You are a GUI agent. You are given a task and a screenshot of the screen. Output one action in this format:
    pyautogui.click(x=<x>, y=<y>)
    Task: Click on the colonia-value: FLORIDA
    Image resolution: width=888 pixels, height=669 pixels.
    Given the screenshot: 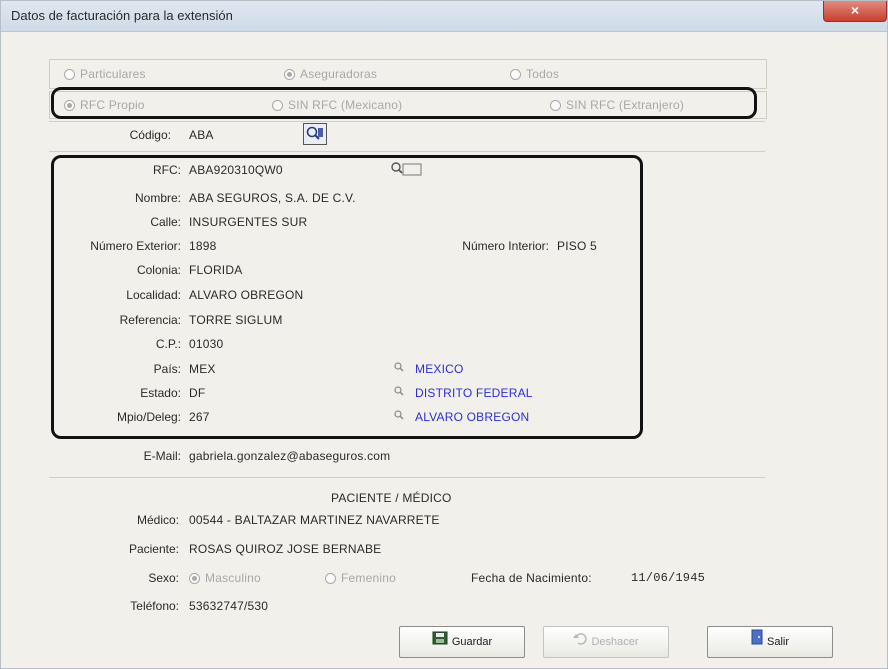 What is the action you would take?
    pyautogui.click(x=215, y=270)
    